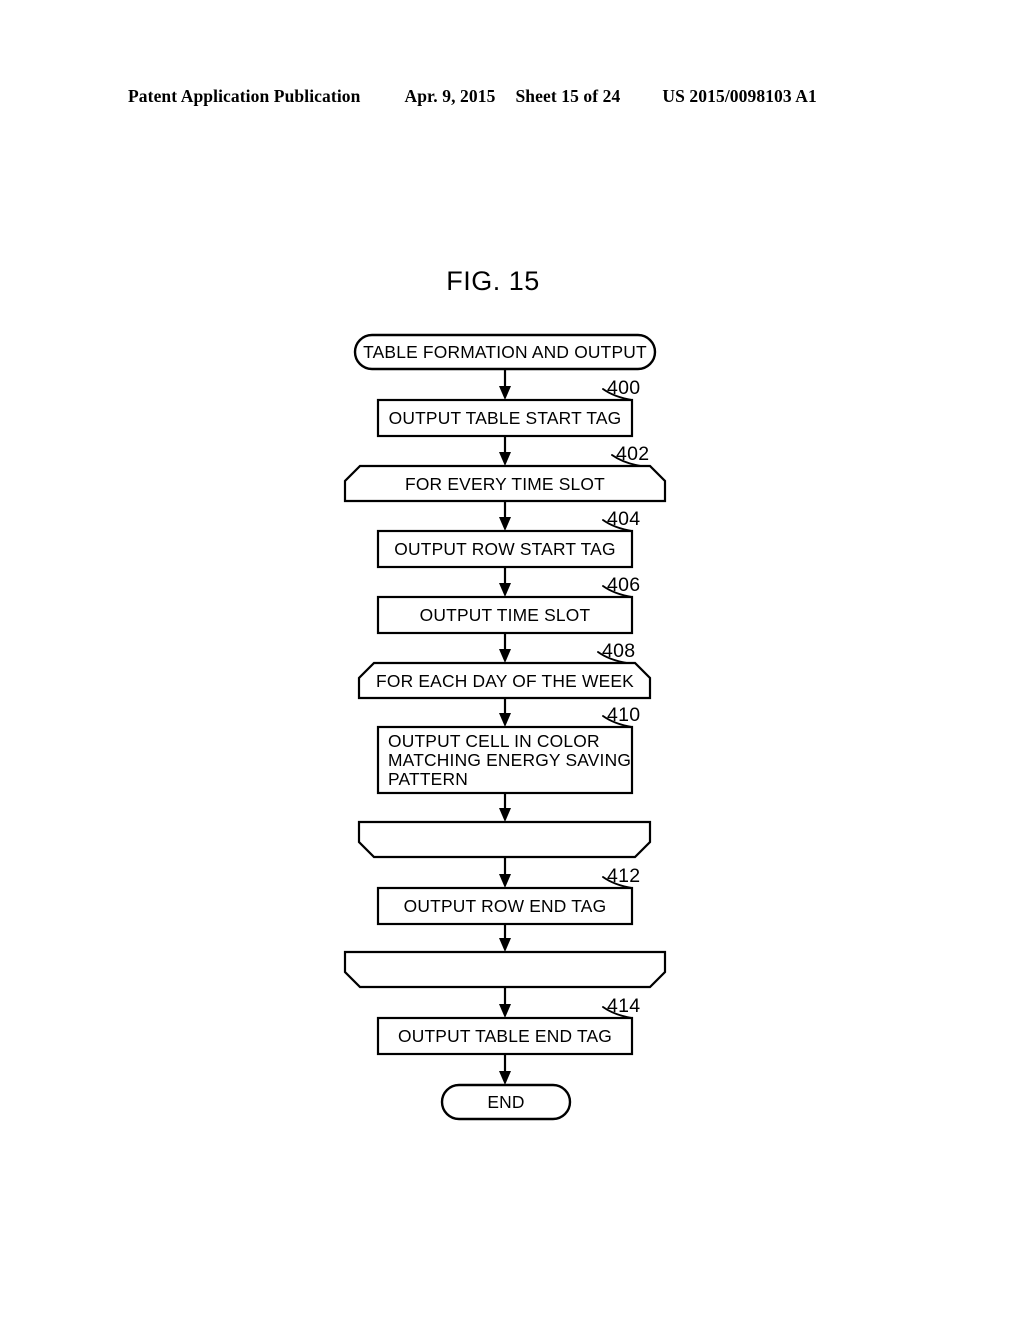 This screenshot has width=1024, height=1320. I want to click on node-404-label: OUTPUT ROW START TAG, so click(504, 549).